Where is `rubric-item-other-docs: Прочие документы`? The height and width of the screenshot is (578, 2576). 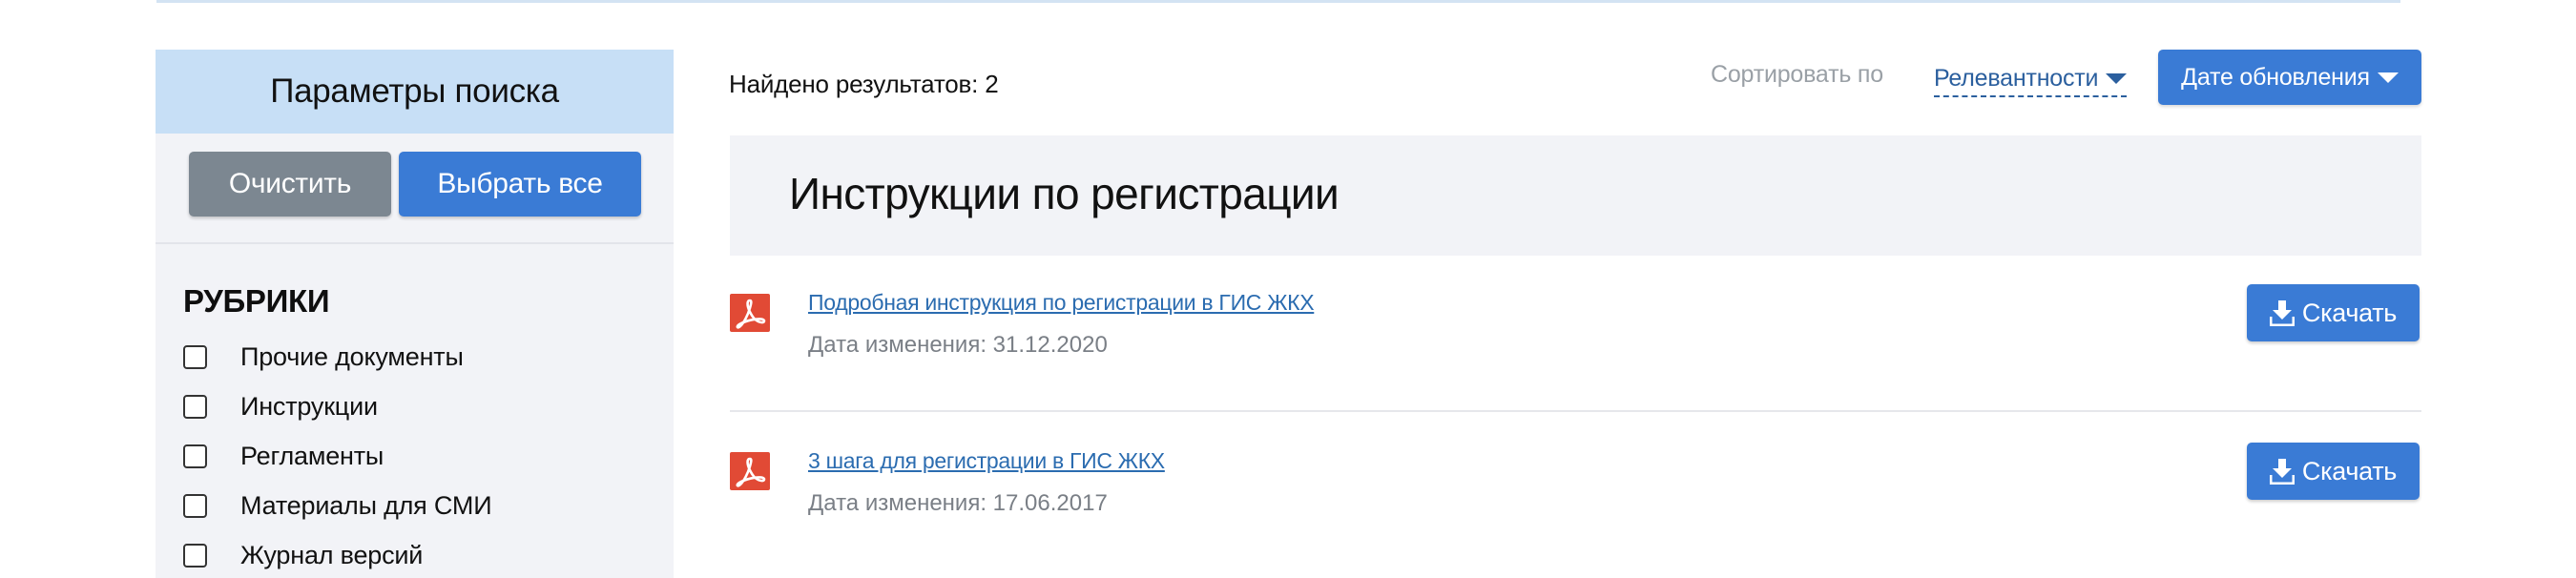 rubric-item-other-docs: Прочие документы is located at coordinates (337, 357).